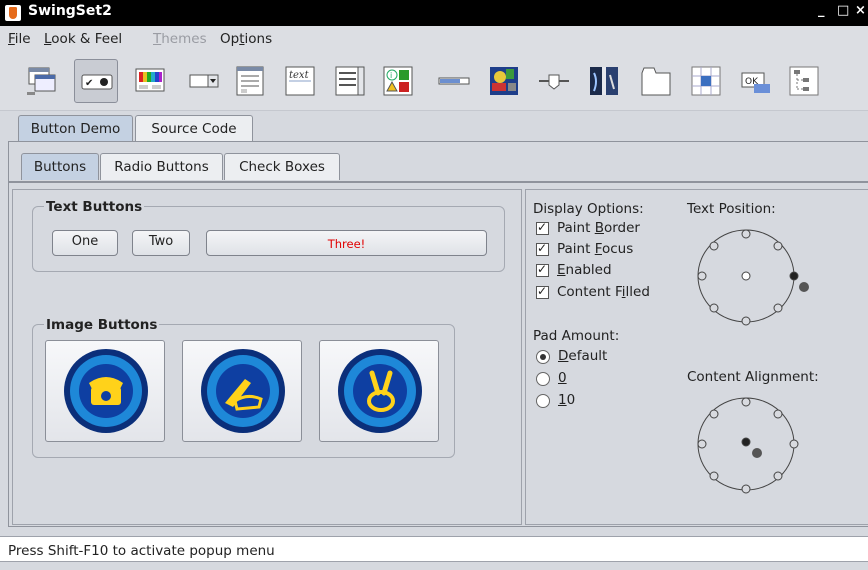 The height and width of the screenshot is (570, 868). Describe the element at coordinates (161, 243) in the screenshot. I see `two-button: Two` at that location.